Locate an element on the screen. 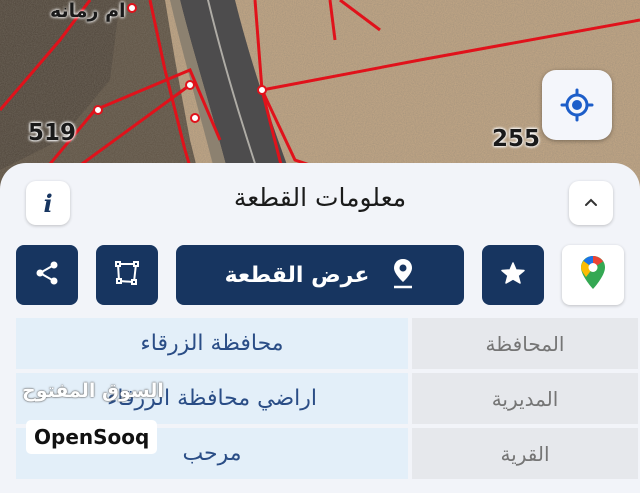 The width and height of the screenshot is (640, 493). collapse-button is located at coordinates (591, 203).